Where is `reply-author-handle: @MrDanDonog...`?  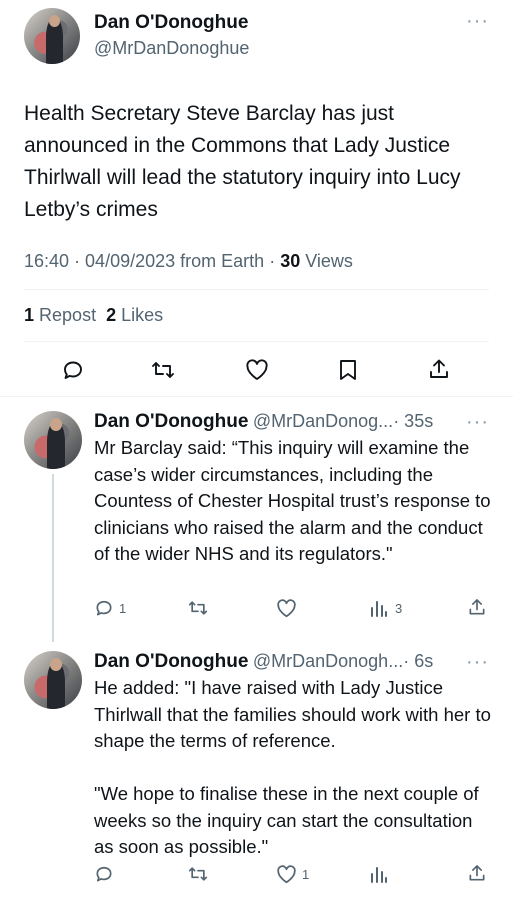 reply-author-handle: @MrDanDonog... is located at coordinates (323, 421).